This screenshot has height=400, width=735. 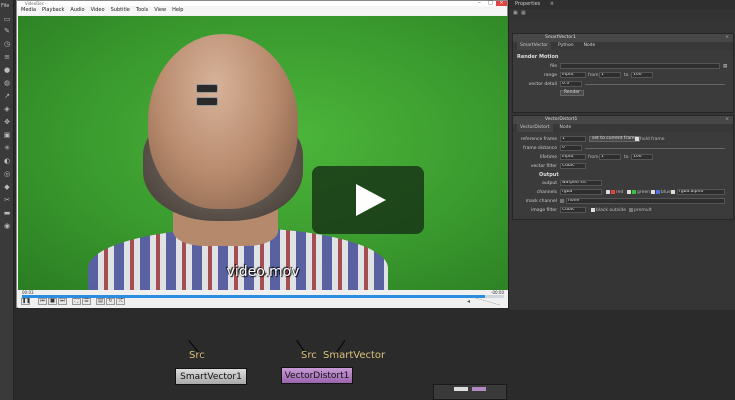 I want to click on vector-detail-slider, so click(x=655, y=84).